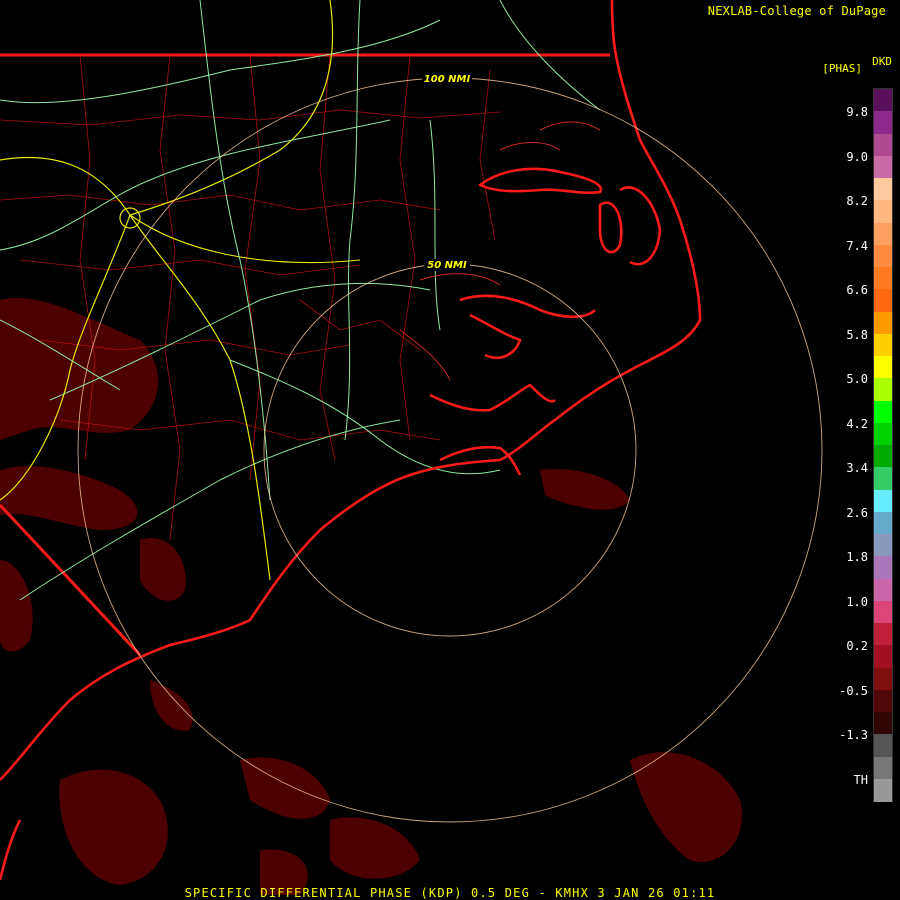 The height and width of the screenshot is (900, 900). I want to click on color-scale, so click(883, 445).